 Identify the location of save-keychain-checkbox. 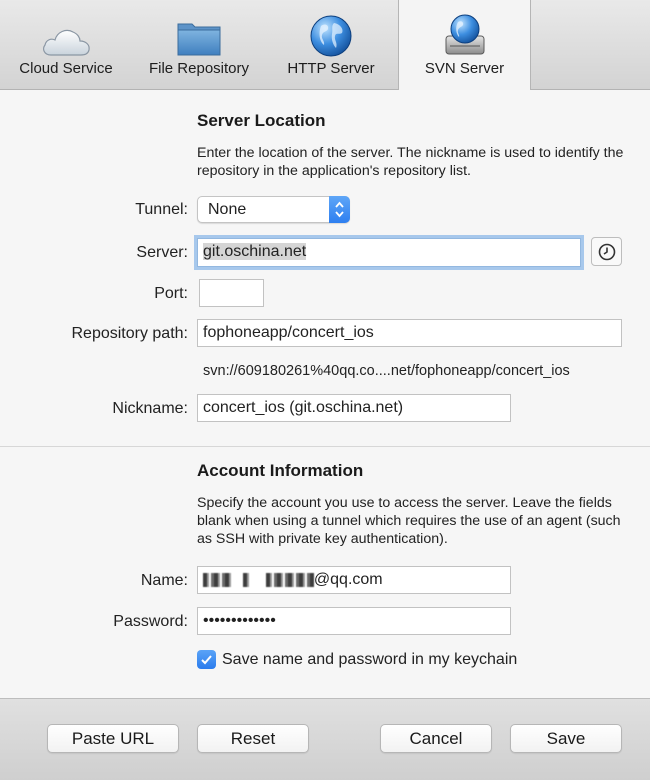
(206, 659).